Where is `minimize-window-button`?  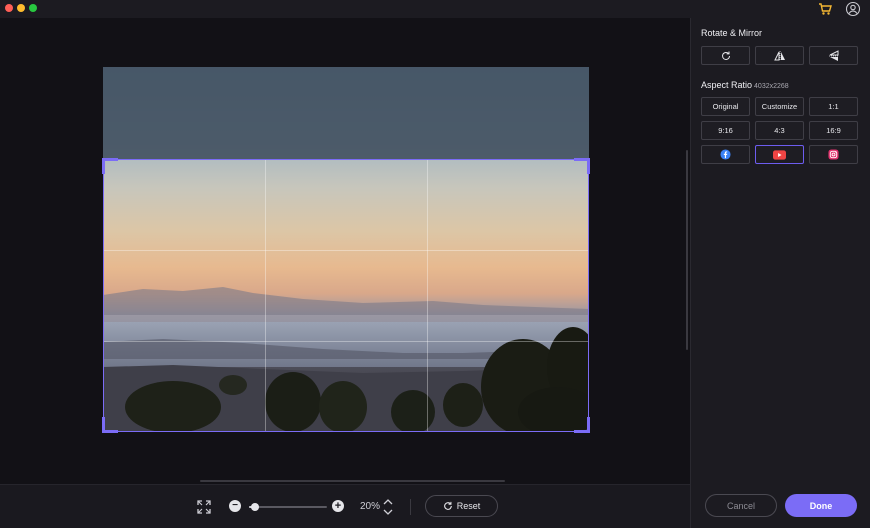 minimize-window-button is located at coordinates (21, 8).